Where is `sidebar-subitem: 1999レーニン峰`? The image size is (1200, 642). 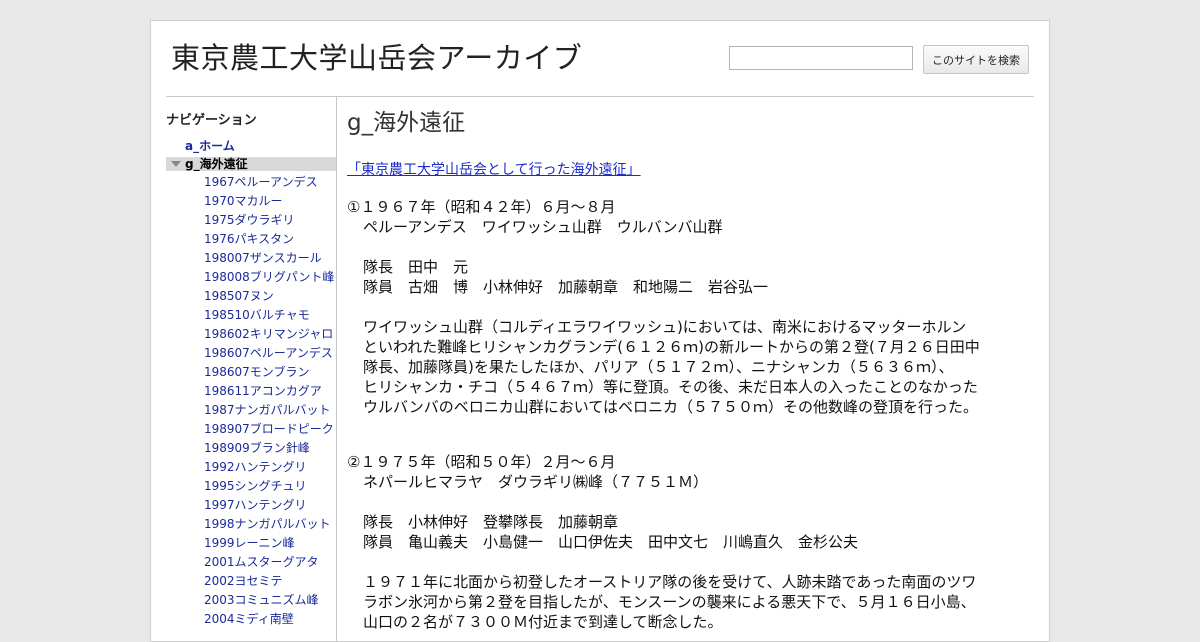 sidebar-subitem: 1999レーニン峰 is located at coordinates (269, 543).